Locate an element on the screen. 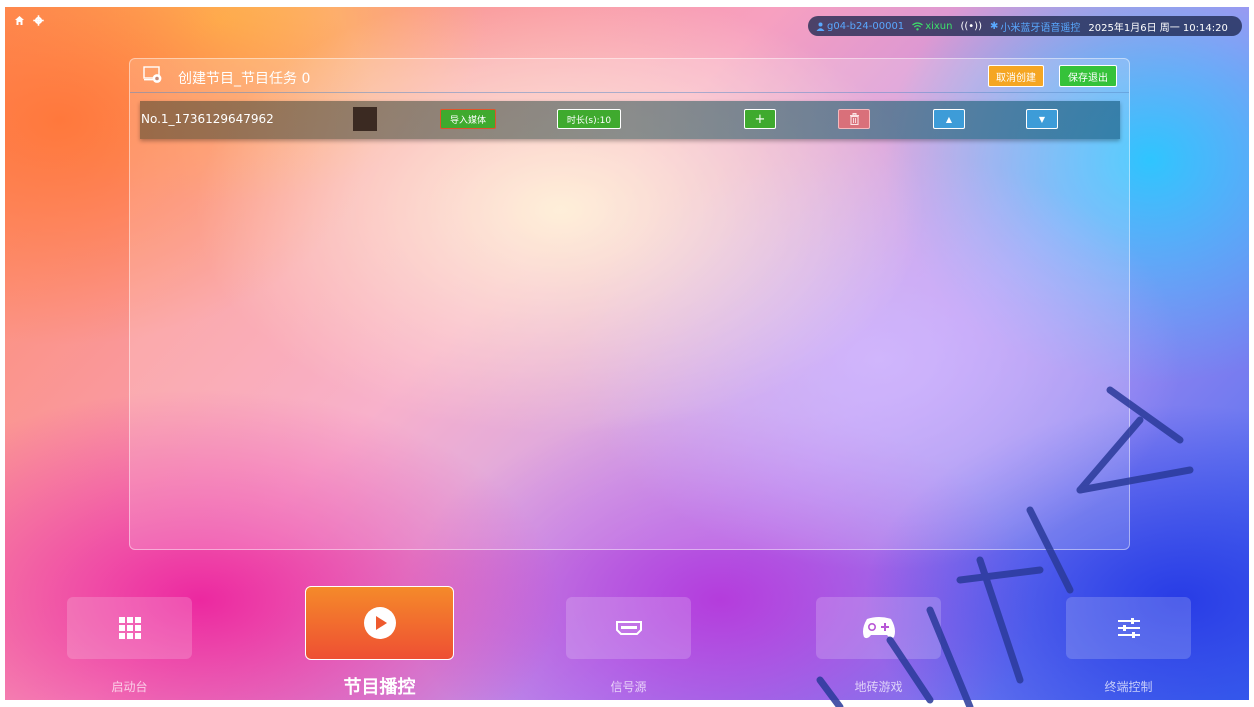 The image size is (1254, 707). datetime: 2025年1月6日 周一 10:14:20 is located at coordinates (1158, 28).